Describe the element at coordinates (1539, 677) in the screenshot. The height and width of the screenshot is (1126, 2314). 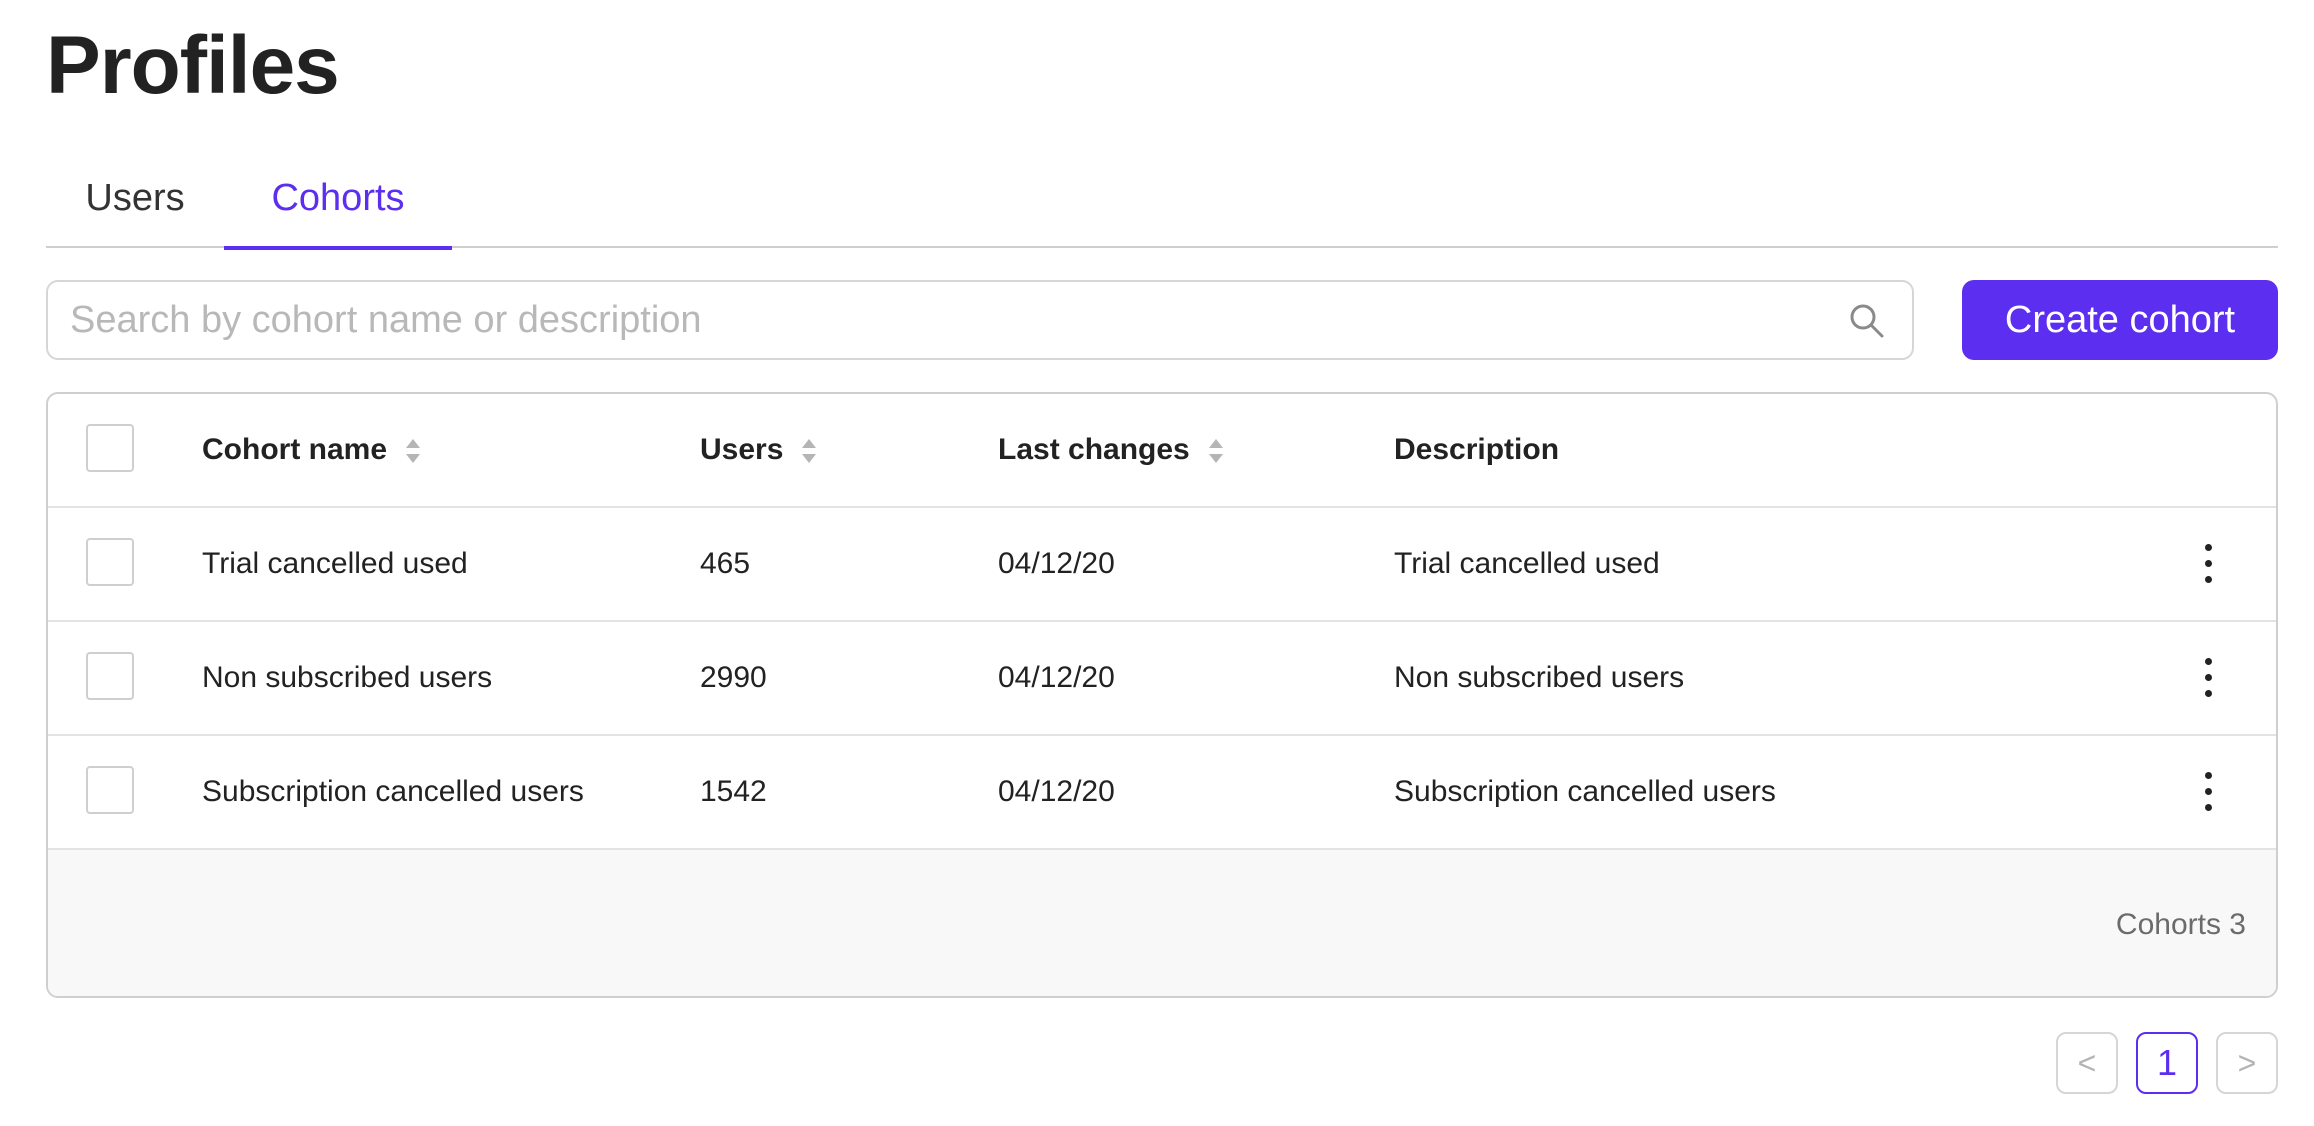
I see `description-cell: Non subscribed users` at that location.